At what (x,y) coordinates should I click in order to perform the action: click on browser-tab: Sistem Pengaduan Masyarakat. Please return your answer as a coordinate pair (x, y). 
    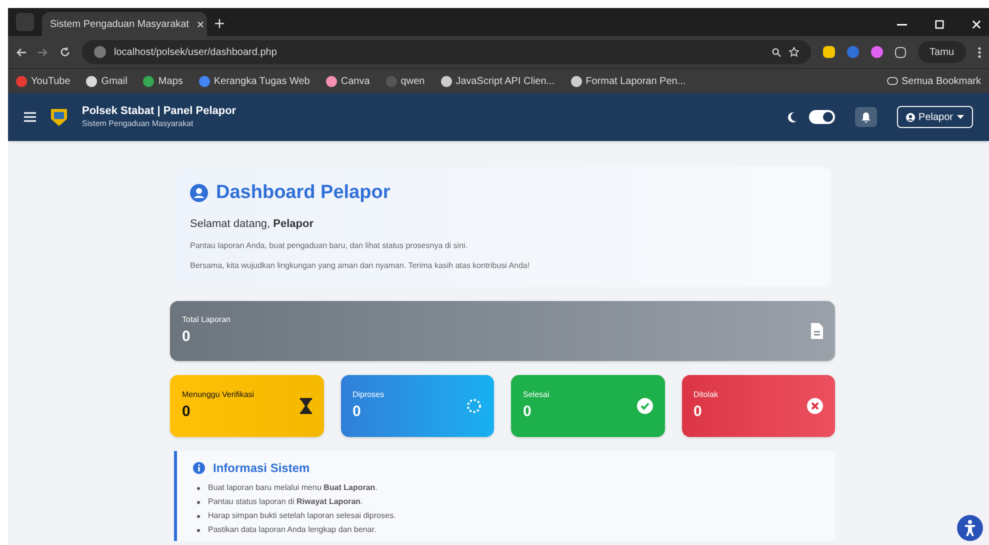
    Looking at the image, I should click on (124, 24).